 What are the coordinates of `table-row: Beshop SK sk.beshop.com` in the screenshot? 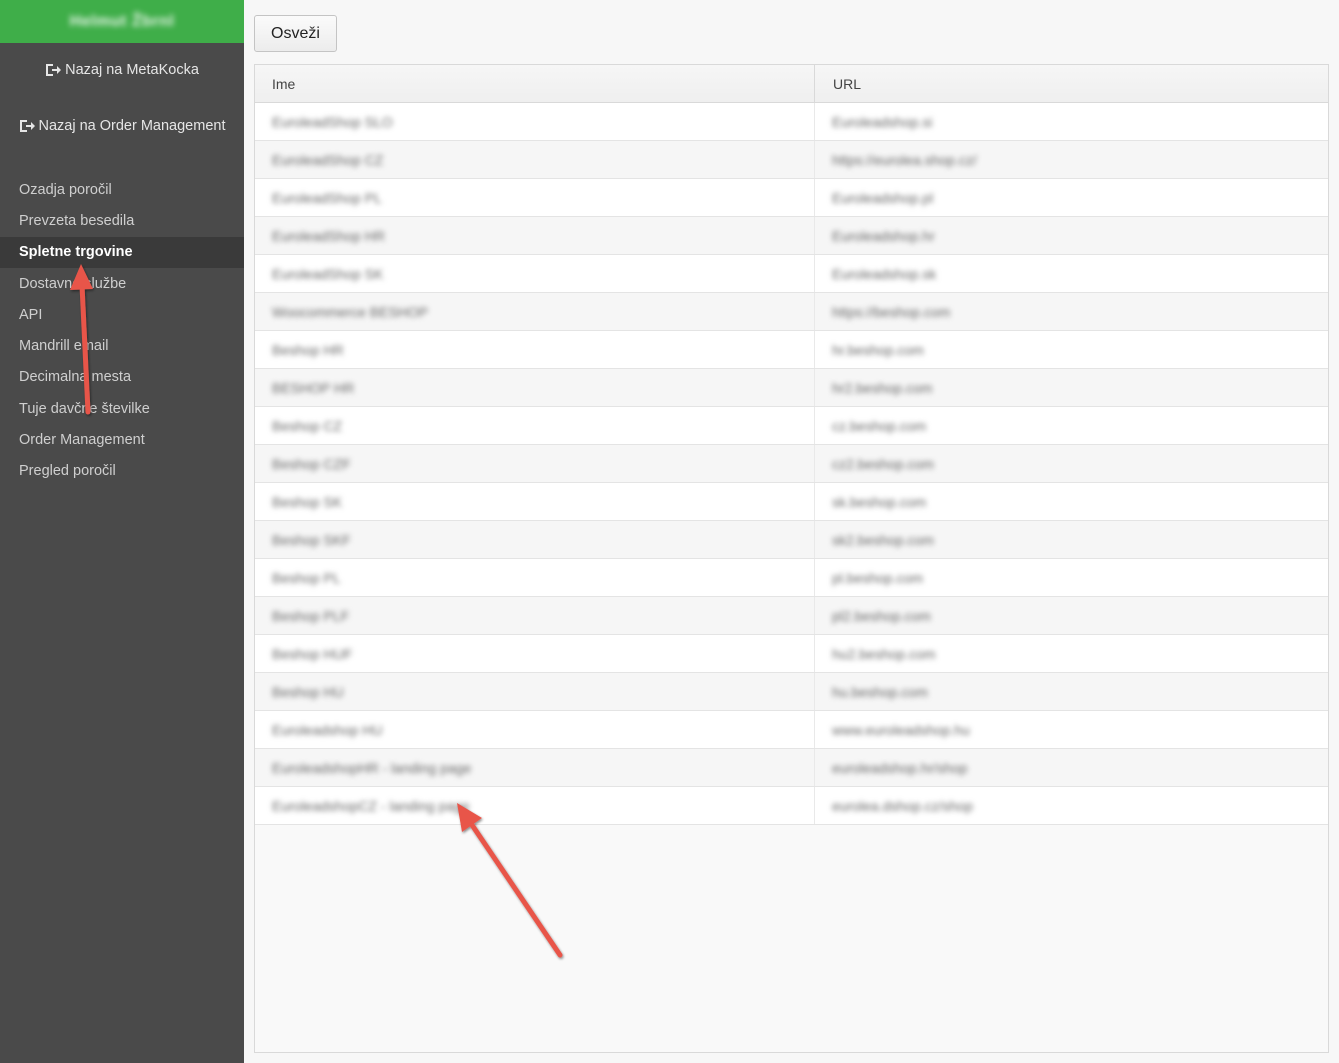 It's located at (791, 502).